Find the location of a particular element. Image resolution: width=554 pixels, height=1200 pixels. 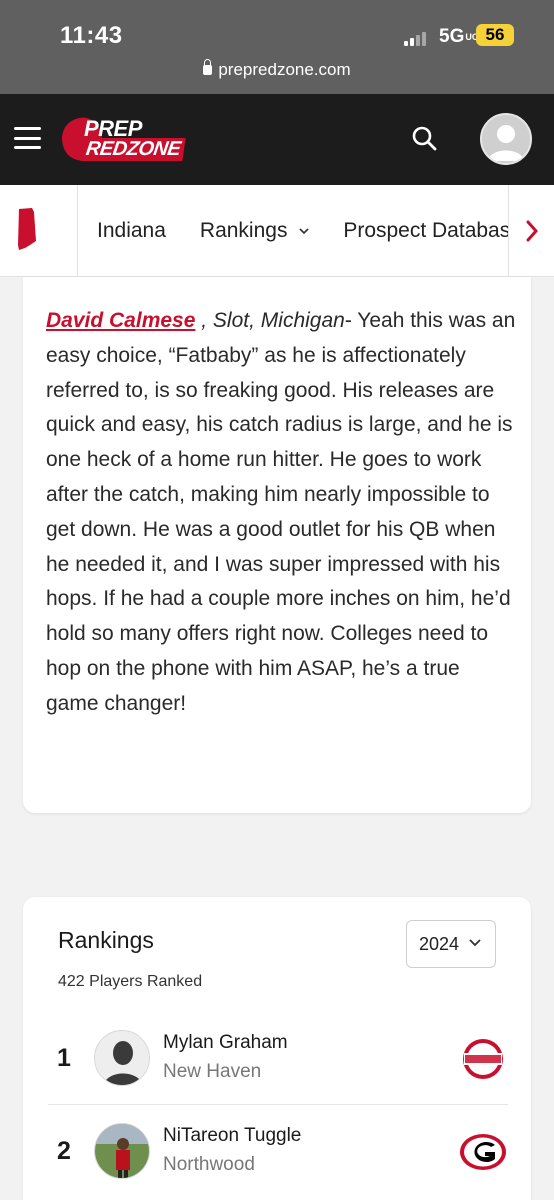

status-bar: 11:43 5GUC 56 prepredzone.com is located at coordinates (277, 47).